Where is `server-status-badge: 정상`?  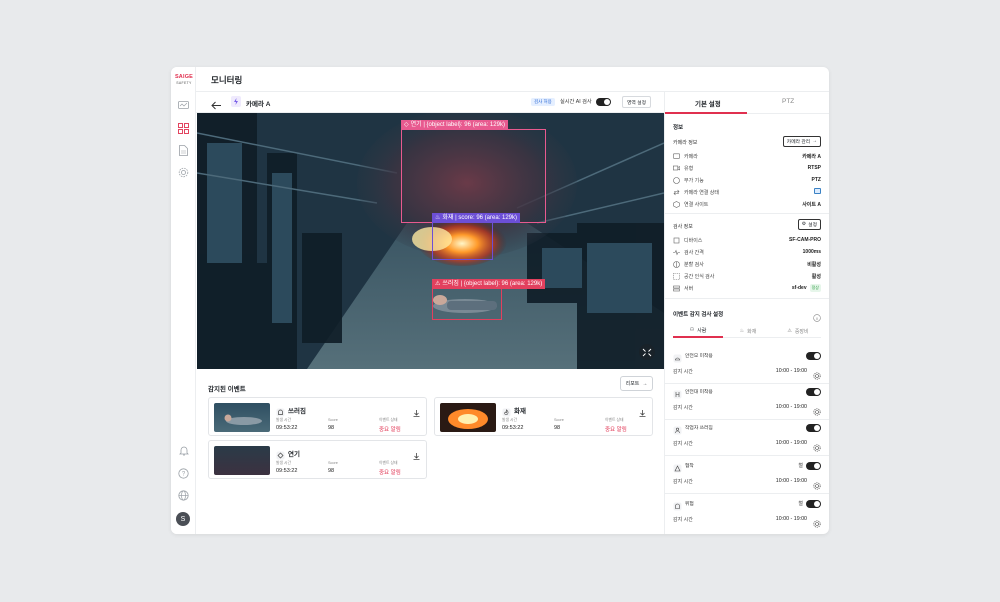 server-status-badge: 정상 is located at coordinates (815, 288).